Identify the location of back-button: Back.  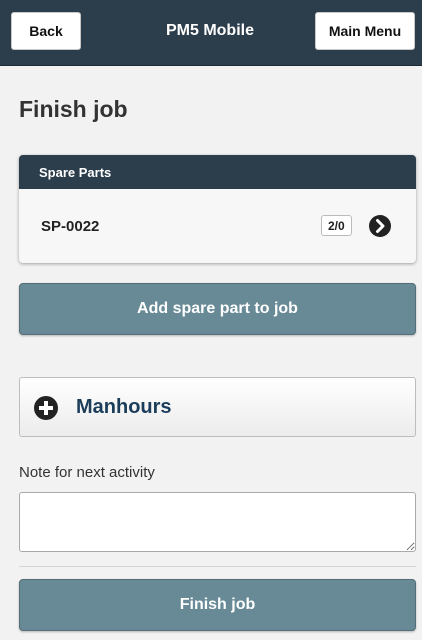
(46, 31).